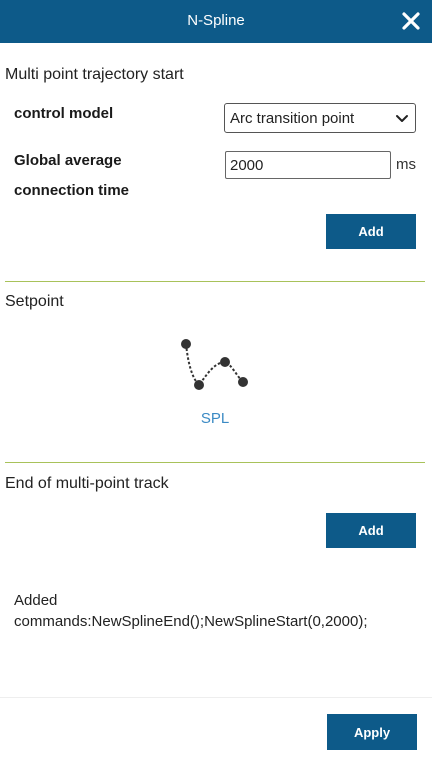  I want to click on time-unit: ms, so click(406, 164).